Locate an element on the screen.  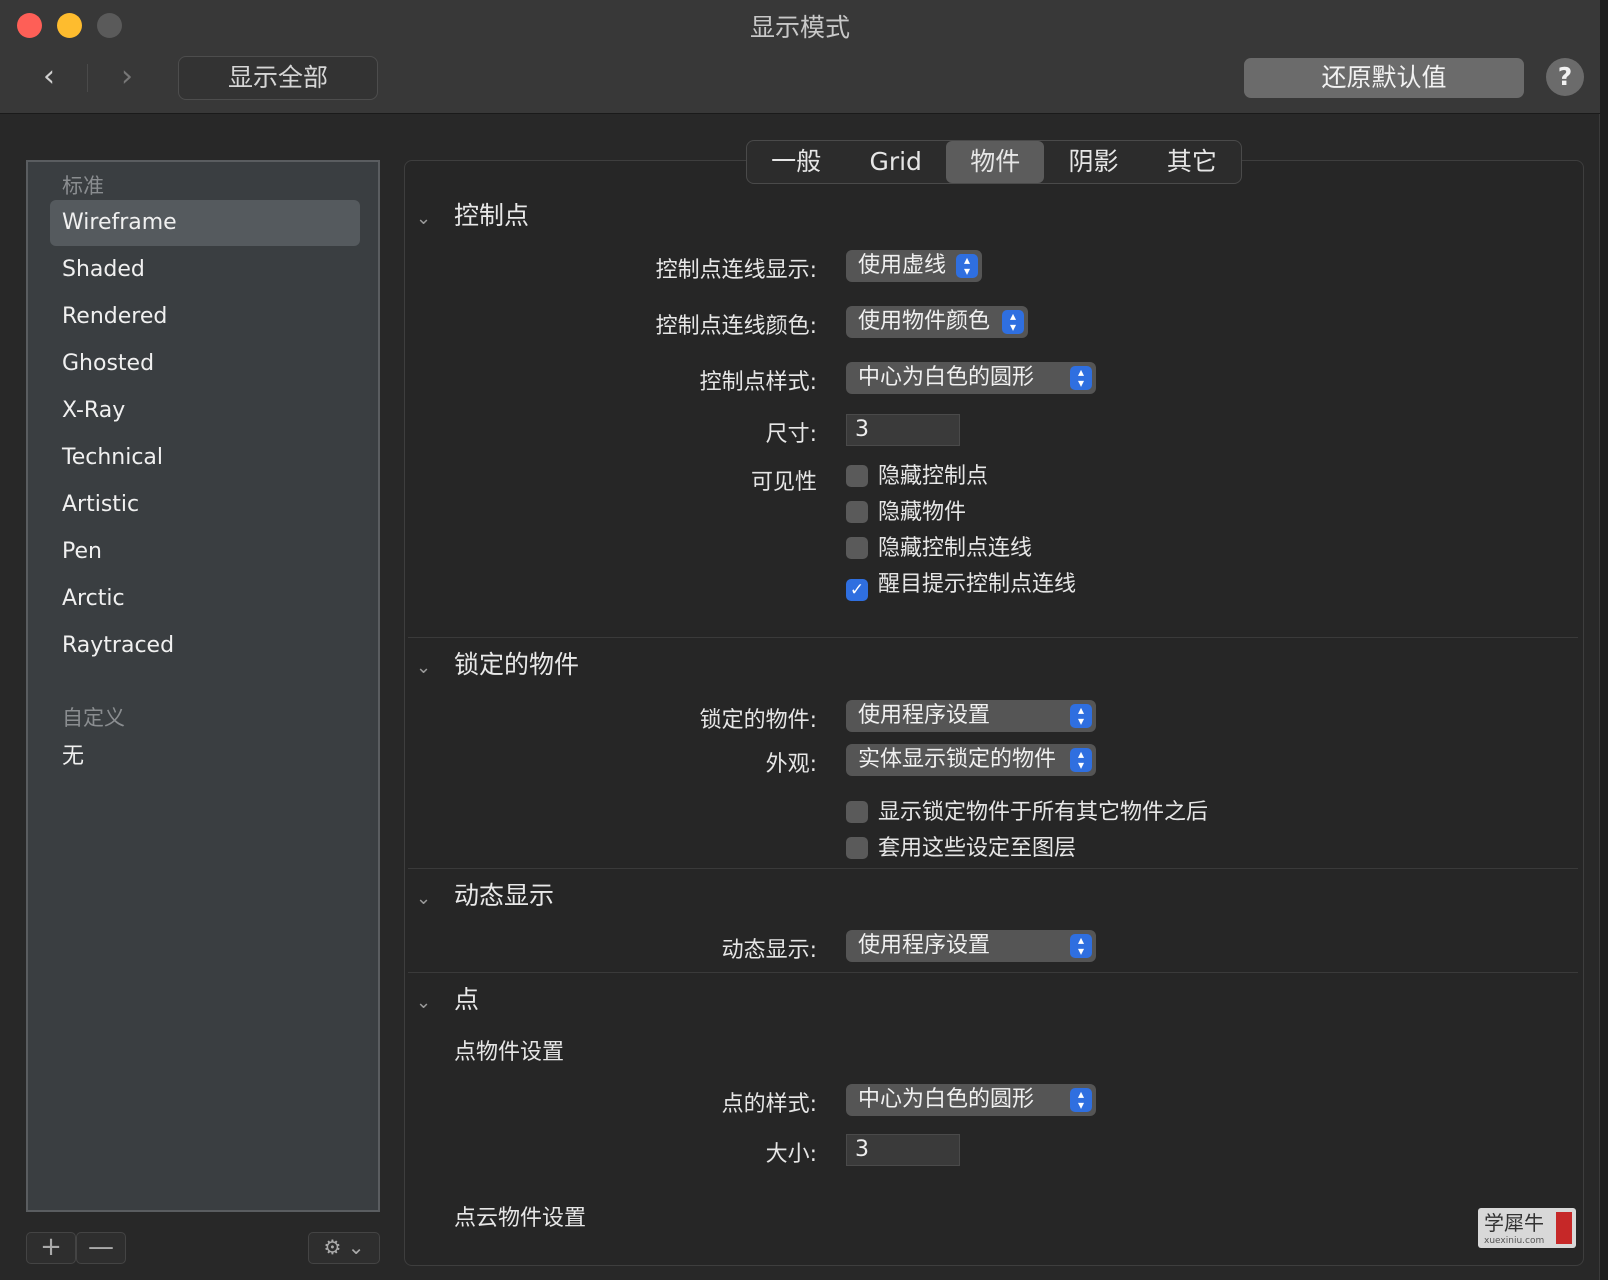
point-size-label: 大小: is located at coordinates (791, 1154).